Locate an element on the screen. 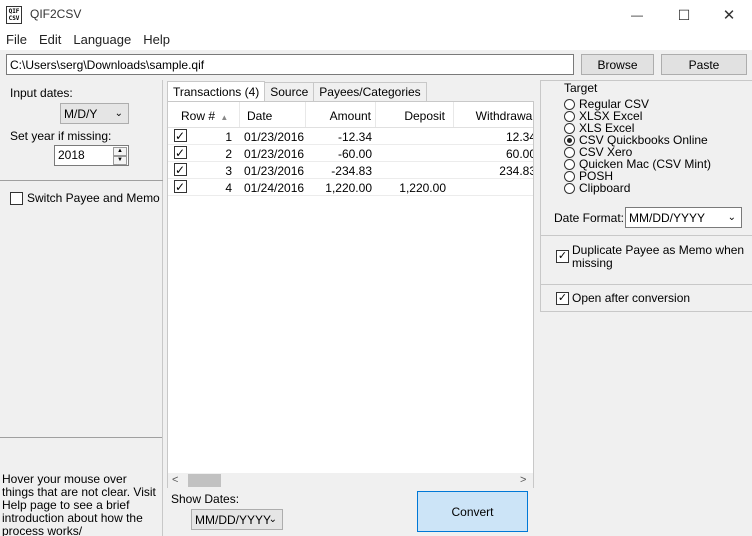  table-row: ✓ 3 01/23/2016 -234.83 234.83 is located at coordinates (351, 170).